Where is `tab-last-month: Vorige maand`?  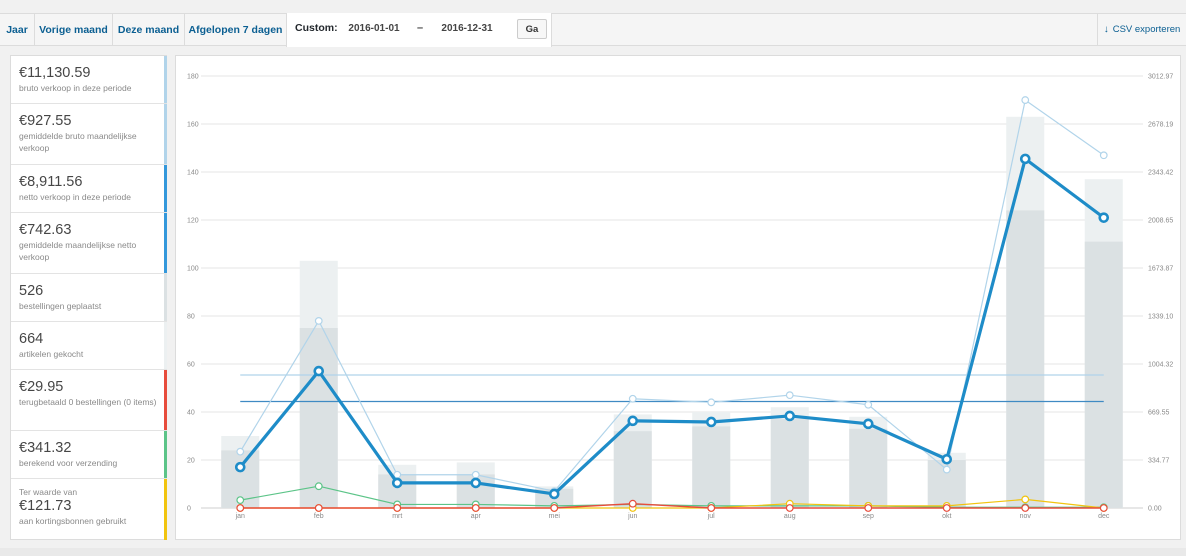
tab-last-month: Vorige maand is located at coordinates (74, 30).